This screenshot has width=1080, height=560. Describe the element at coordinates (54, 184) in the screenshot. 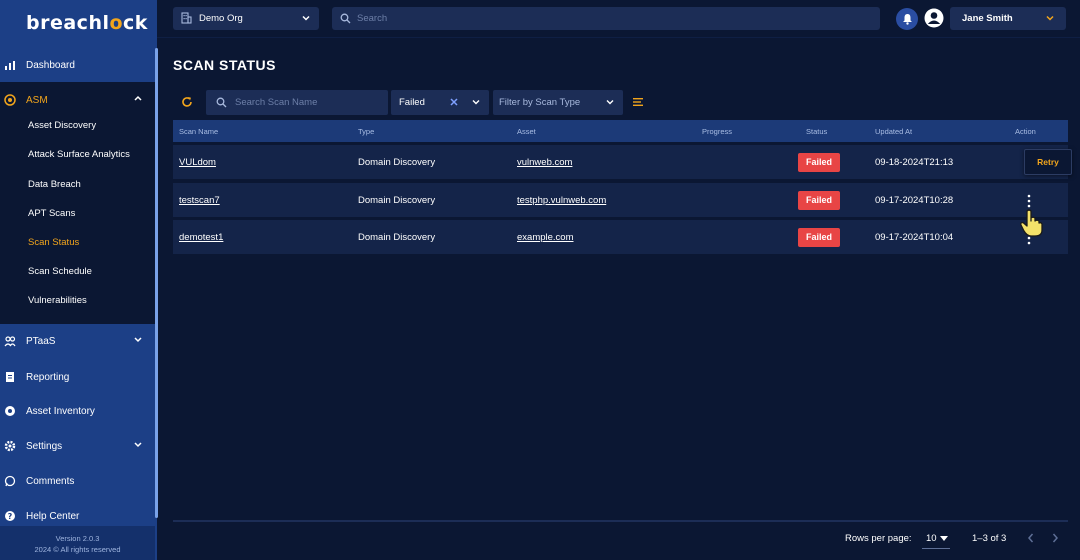

I see `sidebar-subitem-data-breach: Data Breach` at that location.